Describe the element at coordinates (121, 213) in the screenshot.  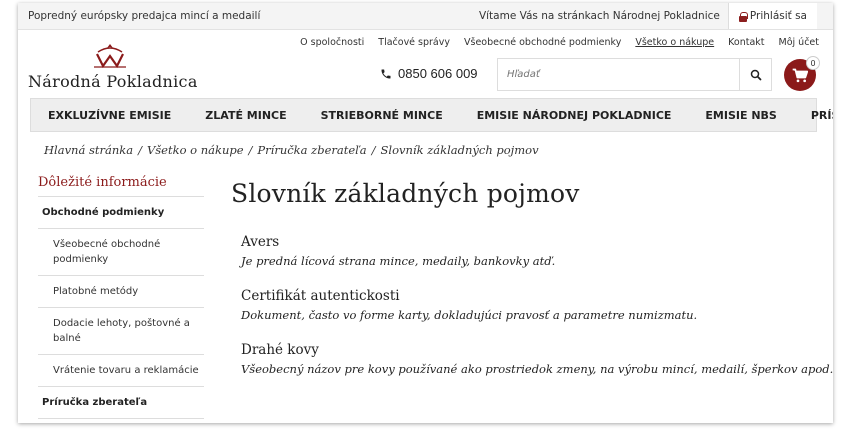
I see `sidebar-section-terms: Obchodné podmienky` at that location.